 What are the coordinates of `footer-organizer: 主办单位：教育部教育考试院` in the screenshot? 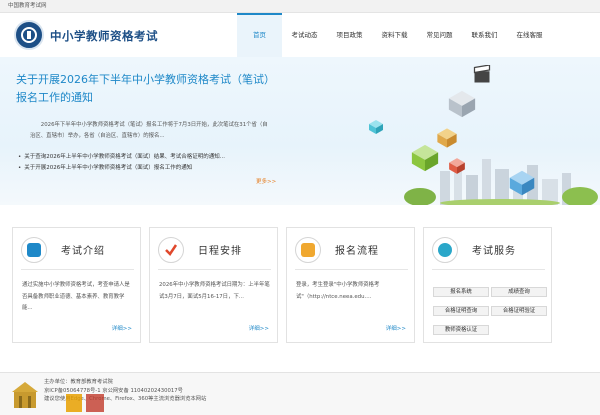 It's located at (78, 382).